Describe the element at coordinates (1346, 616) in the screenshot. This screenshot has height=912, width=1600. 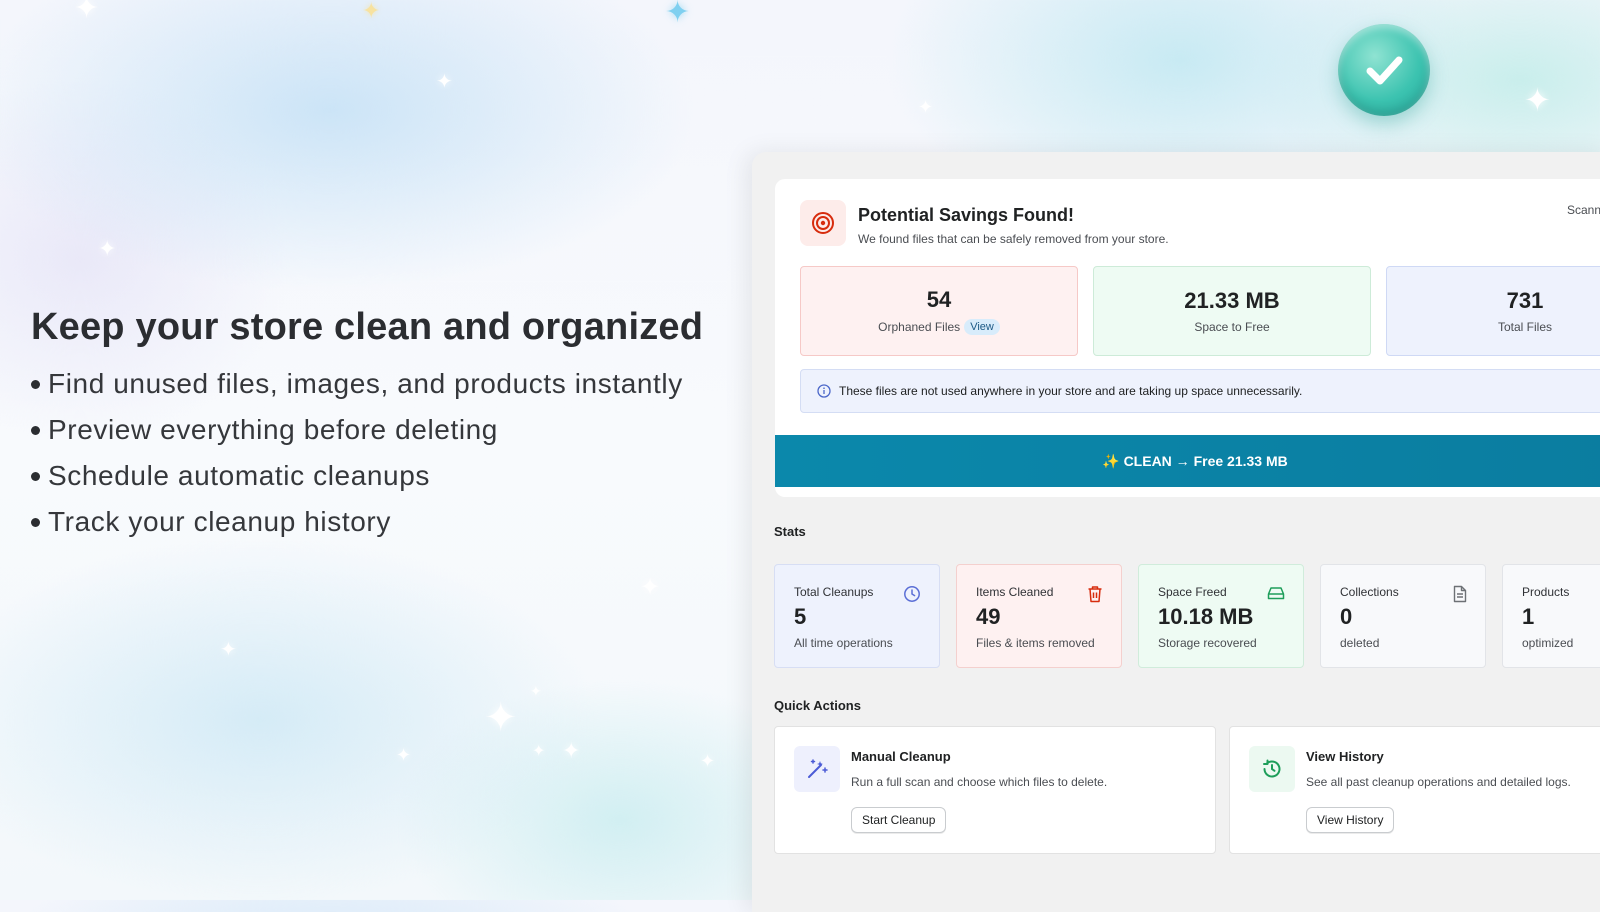
I see `stat-value: 0` at that location.